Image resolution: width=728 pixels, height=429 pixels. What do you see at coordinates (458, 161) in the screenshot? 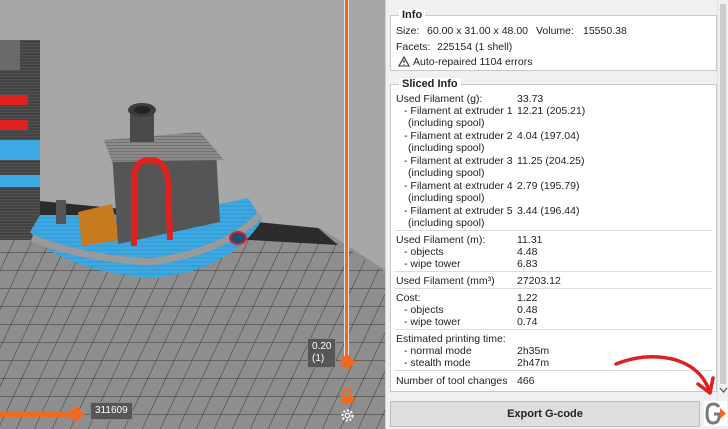
I see `extruder-3-label: - Filament at extruder 3` at bounding box center [458, 161].